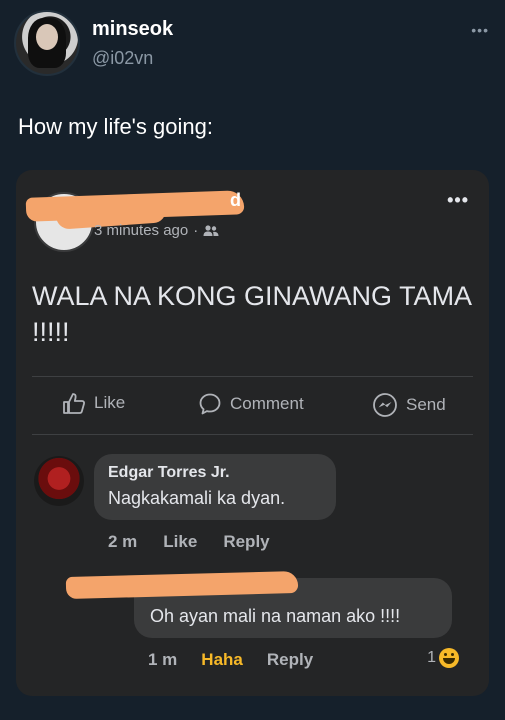  I want to click on reply-time: 1 m, so click(162, 660).